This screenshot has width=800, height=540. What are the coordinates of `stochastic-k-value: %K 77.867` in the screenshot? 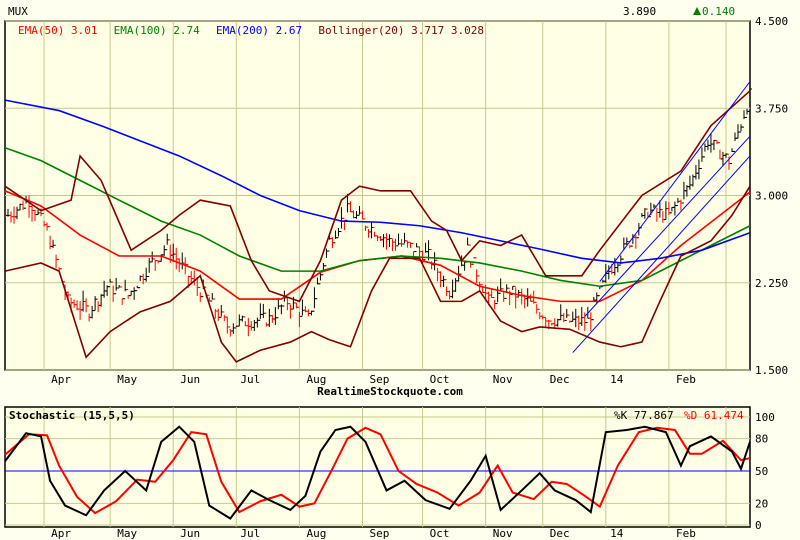 It's located at (644, 415).